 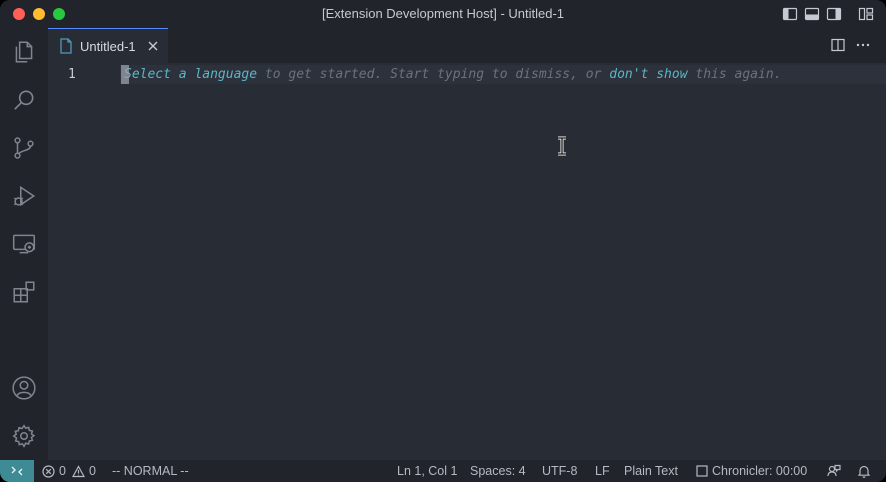 I want to click on notifications-bell-icon, so click(x=864, y=471).